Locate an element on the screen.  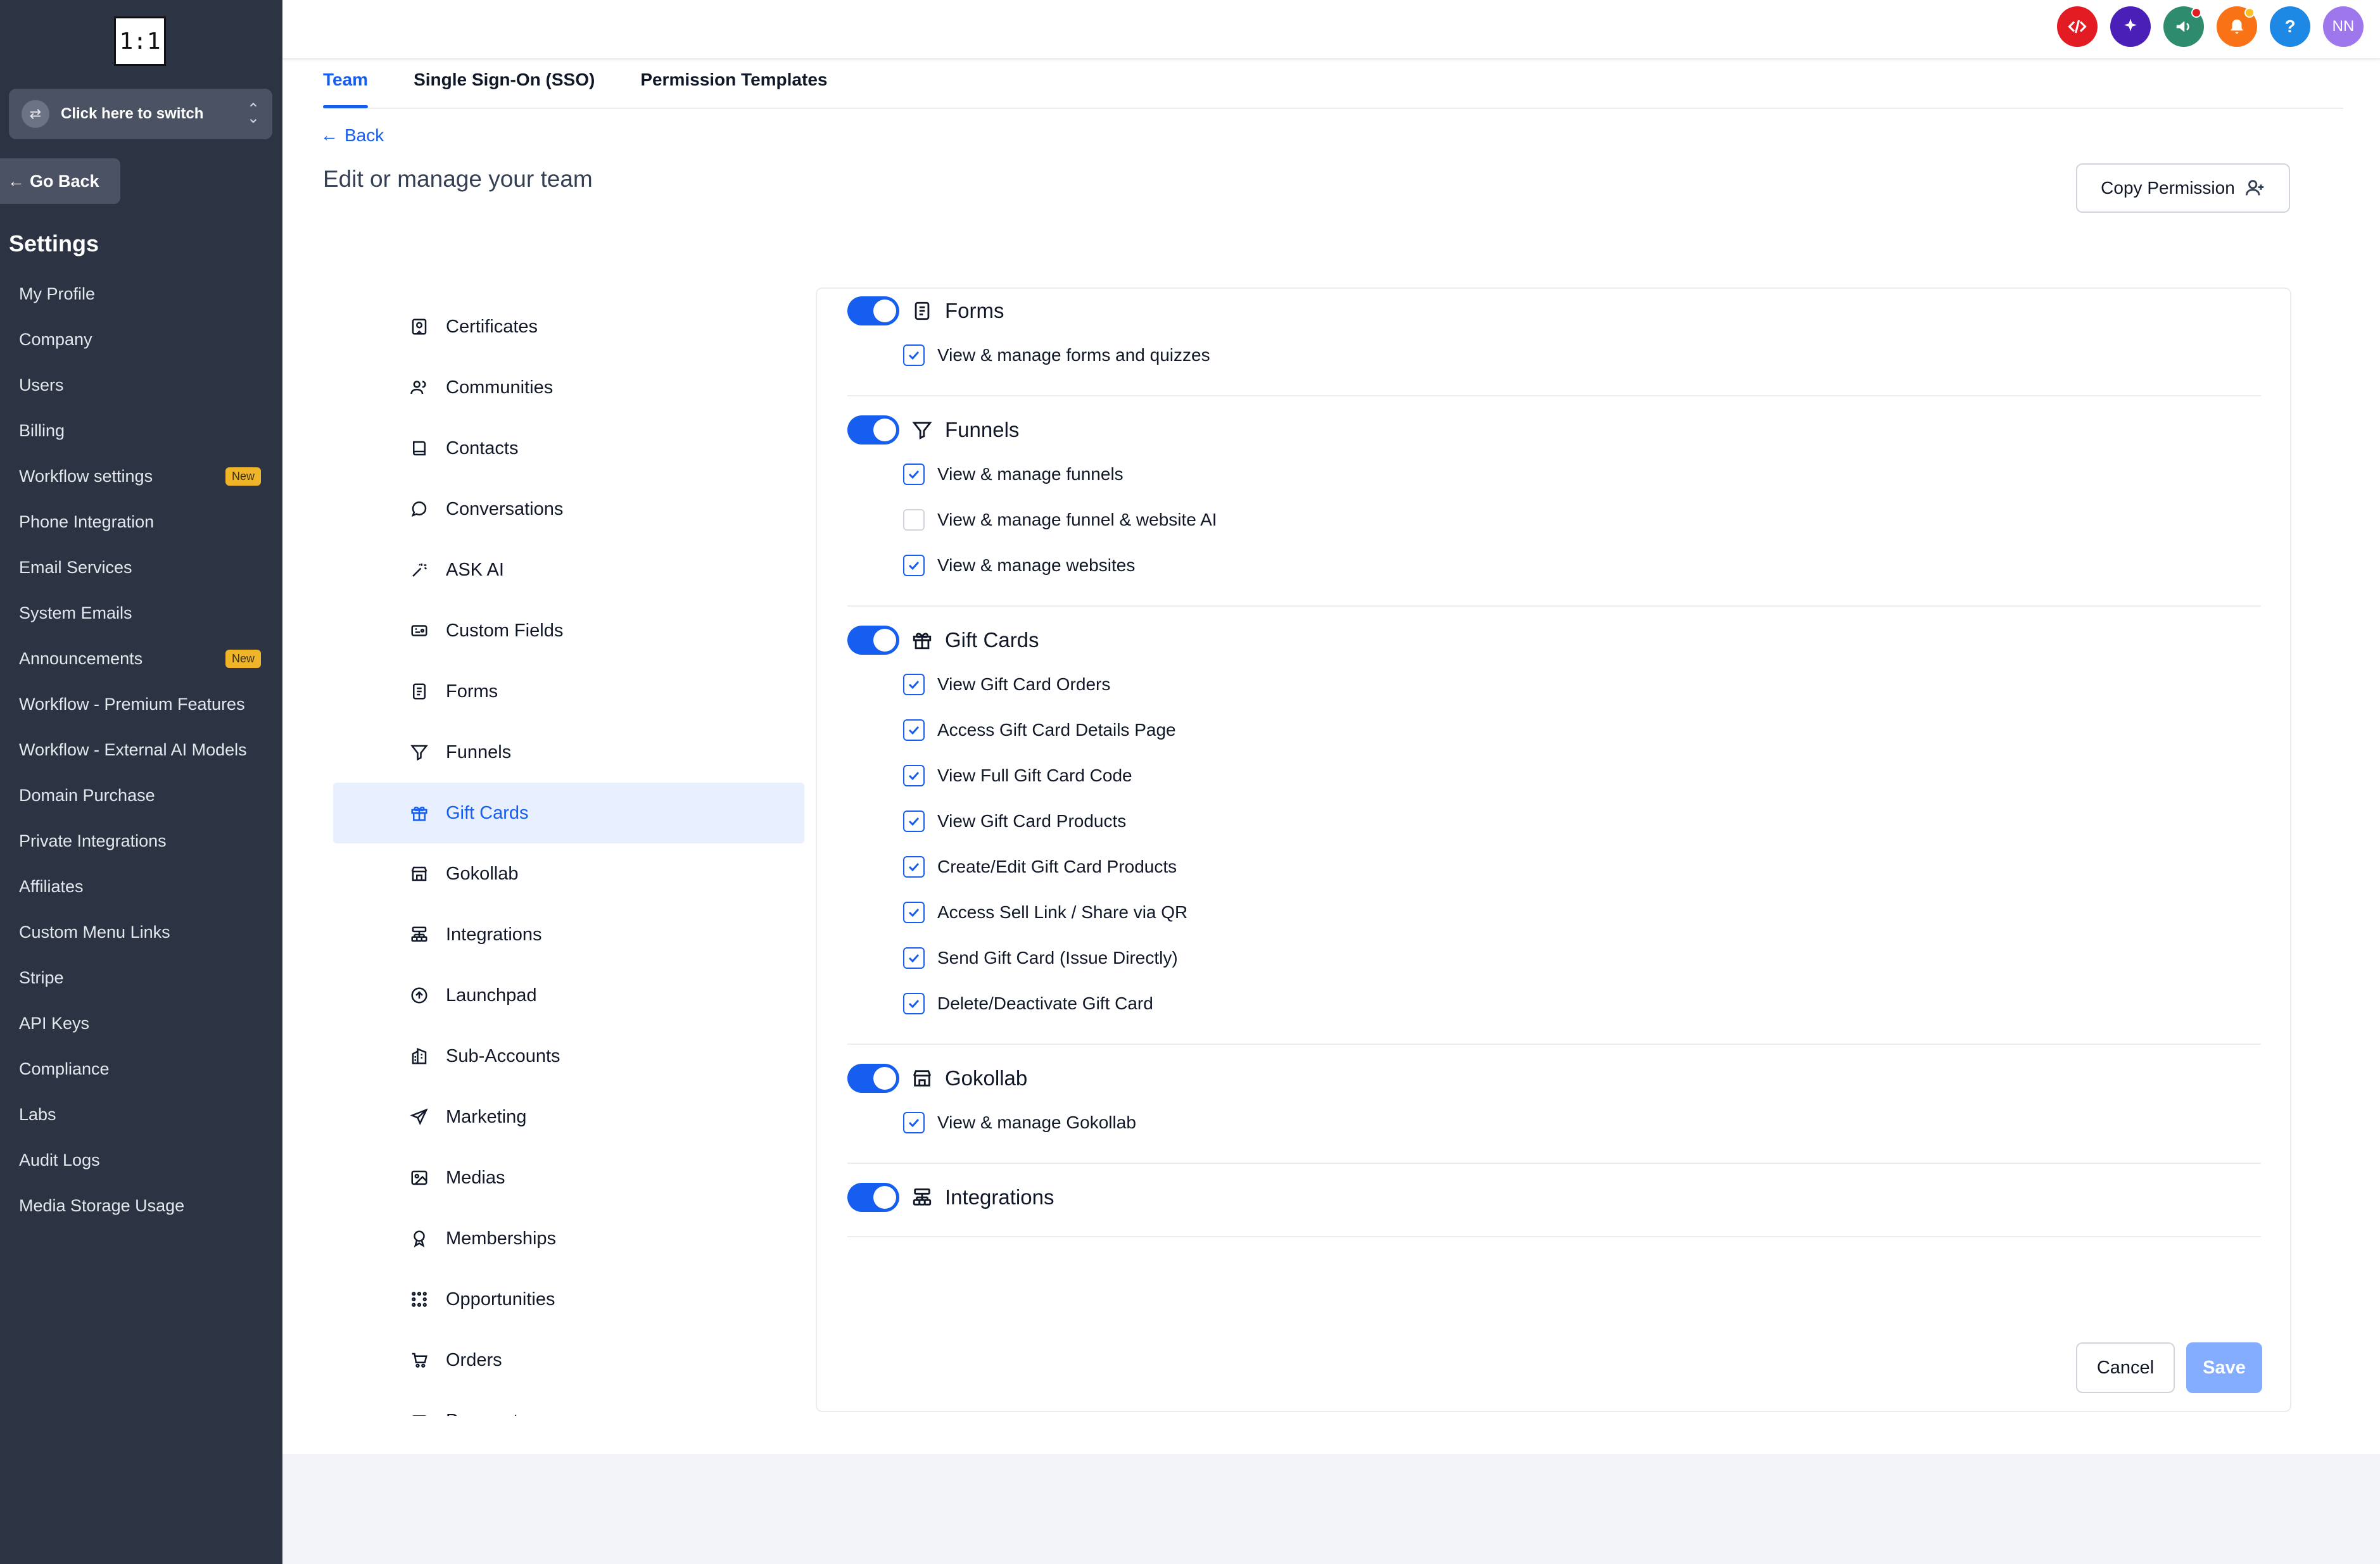
permission-menu-item-opportunities: Opportunities is located at coordinates (568, 1299).